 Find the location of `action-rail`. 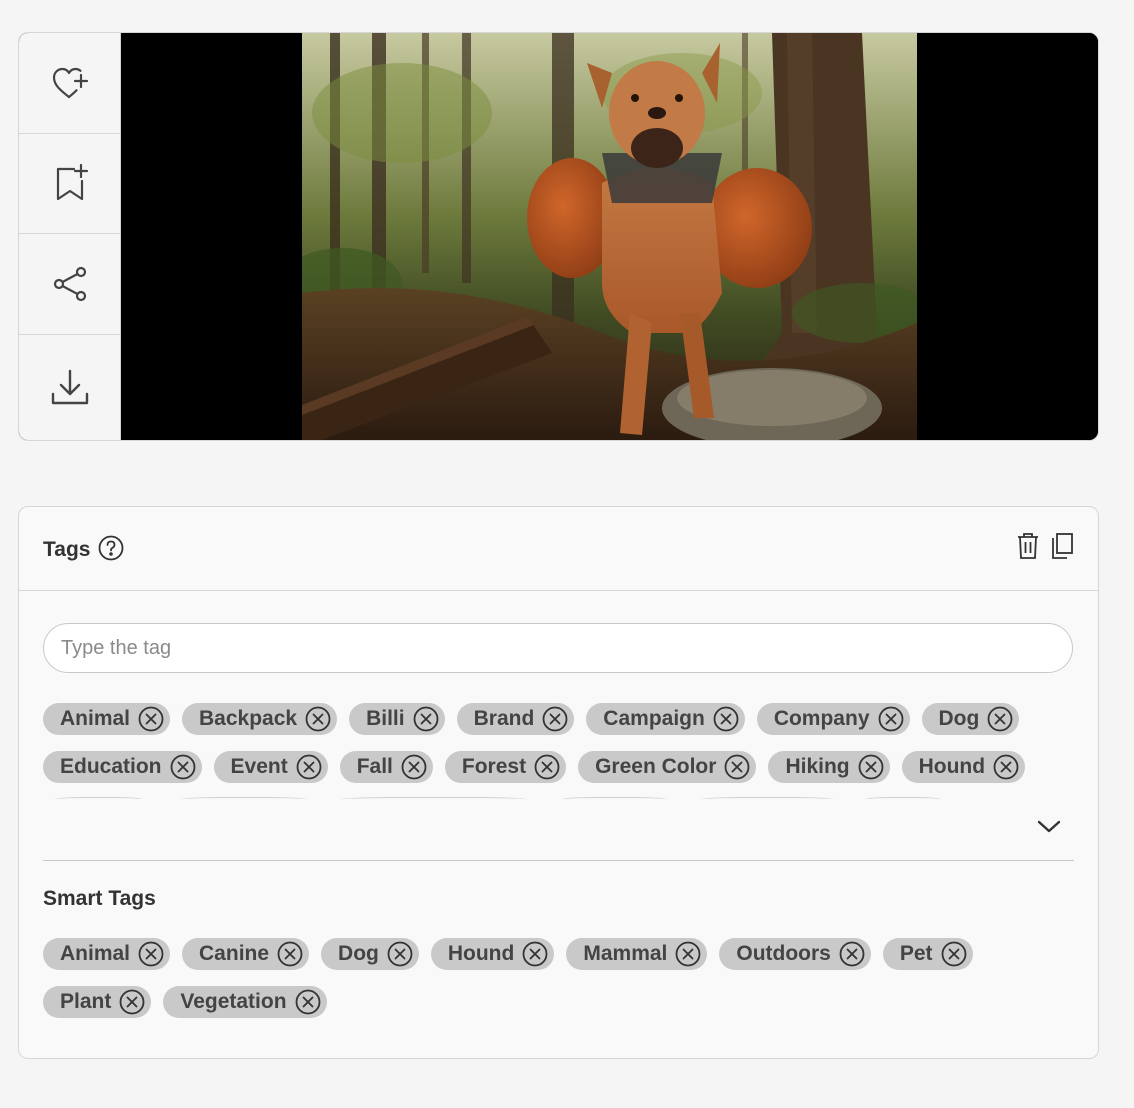

action-rail is located at coordinates (70, 236).